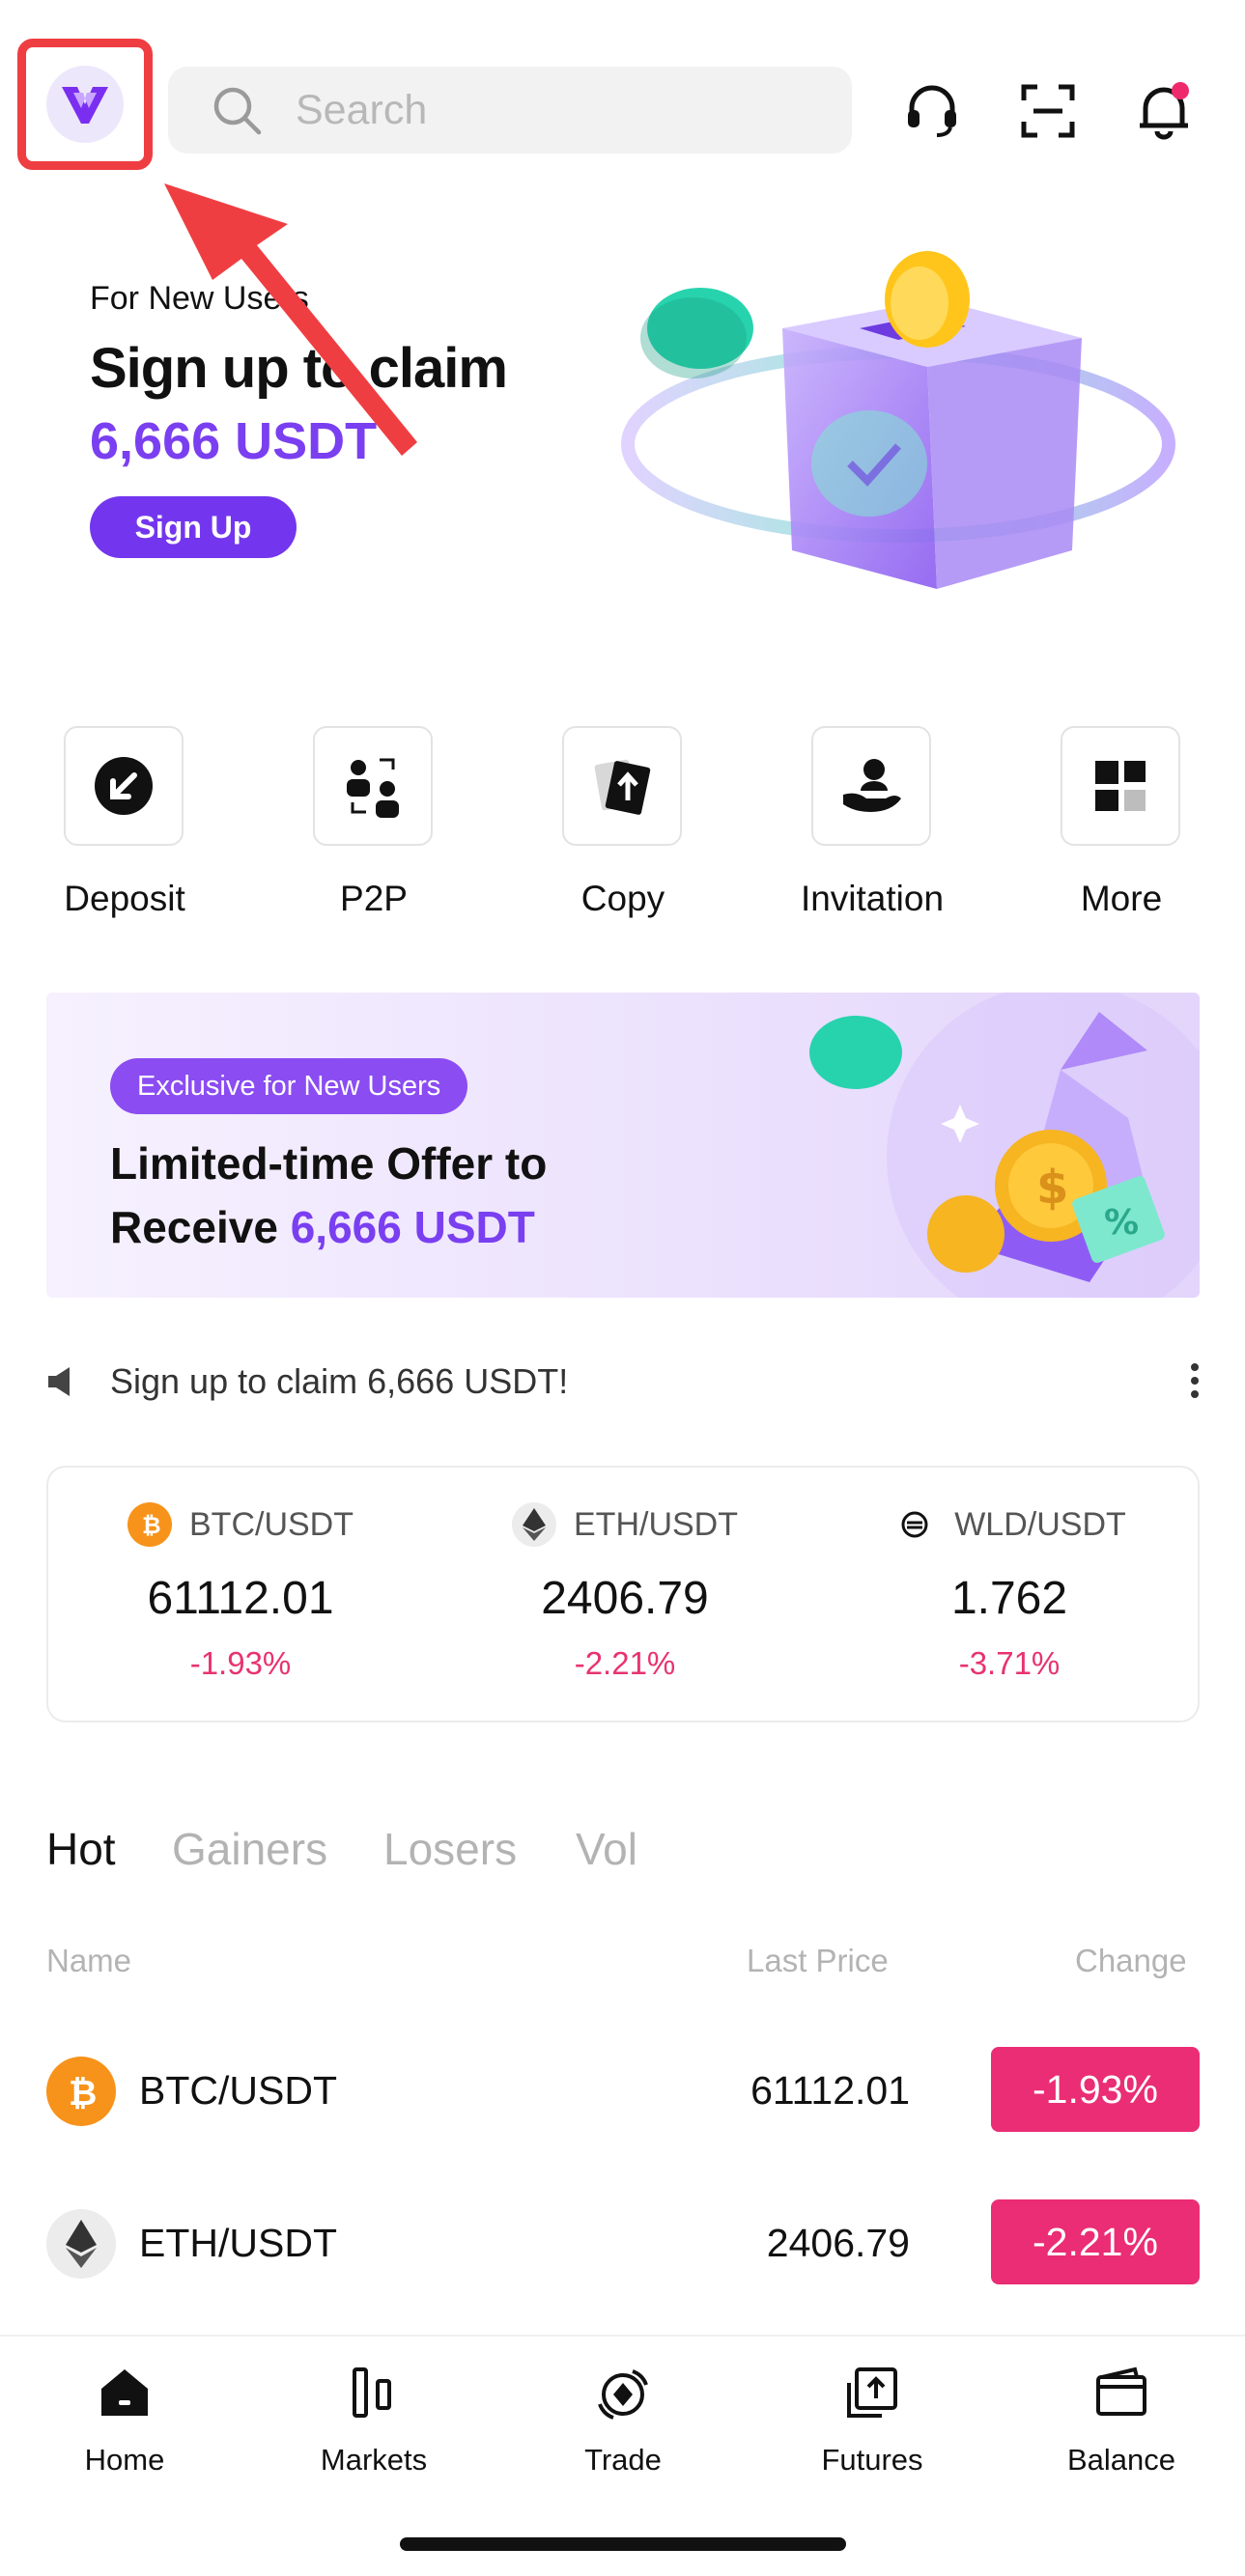  I want to click on column-header-change: Change, so click(1131, 1961).